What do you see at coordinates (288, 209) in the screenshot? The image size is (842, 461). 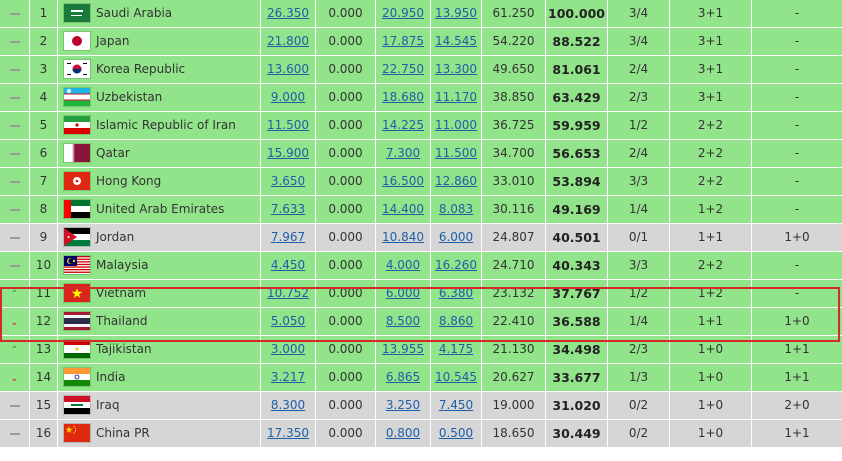 I see `value-link: 7.633` at bounding box center [288, 209].